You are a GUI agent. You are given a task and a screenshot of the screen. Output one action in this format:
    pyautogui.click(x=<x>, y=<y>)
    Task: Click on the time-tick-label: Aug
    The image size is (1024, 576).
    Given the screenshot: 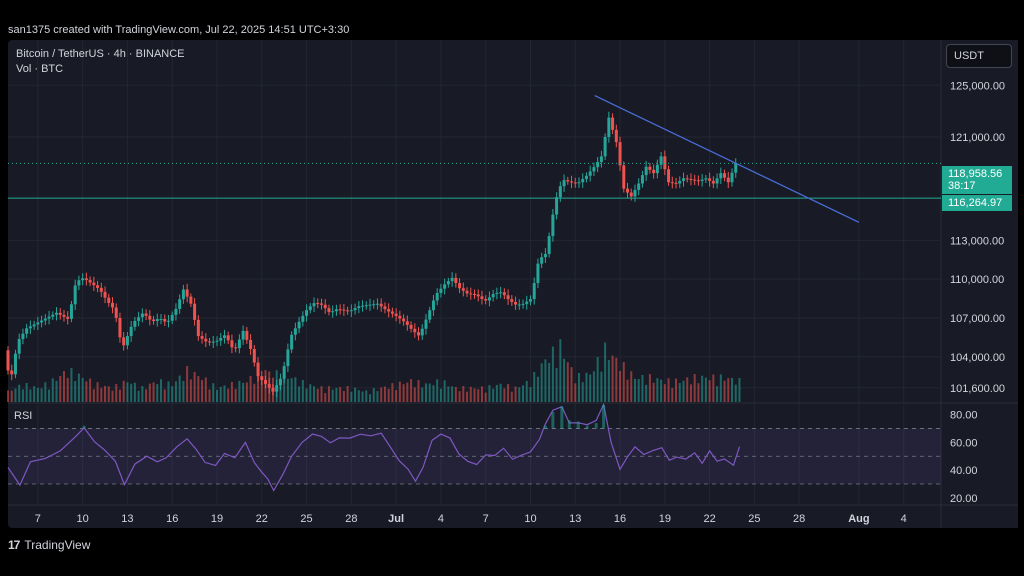 What is the action you would take?
    pyautogui.click(x=858, y=519)
    